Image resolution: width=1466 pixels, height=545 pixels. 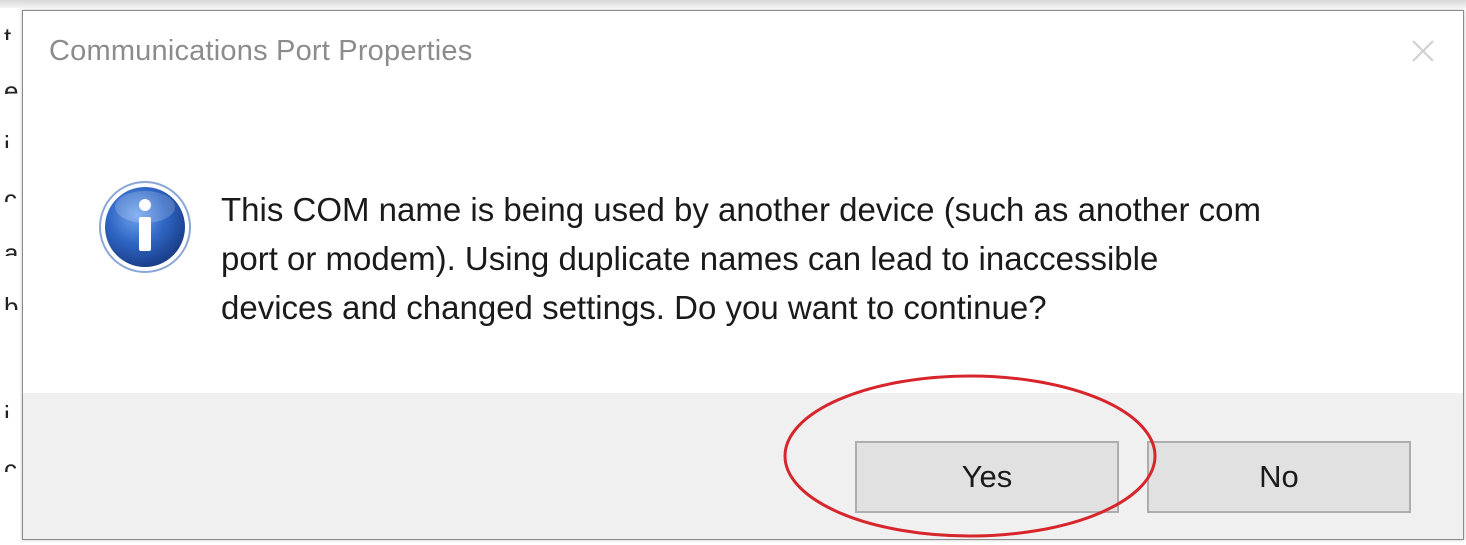 I want to click on no-button: No, so click(x=1279, y=477).